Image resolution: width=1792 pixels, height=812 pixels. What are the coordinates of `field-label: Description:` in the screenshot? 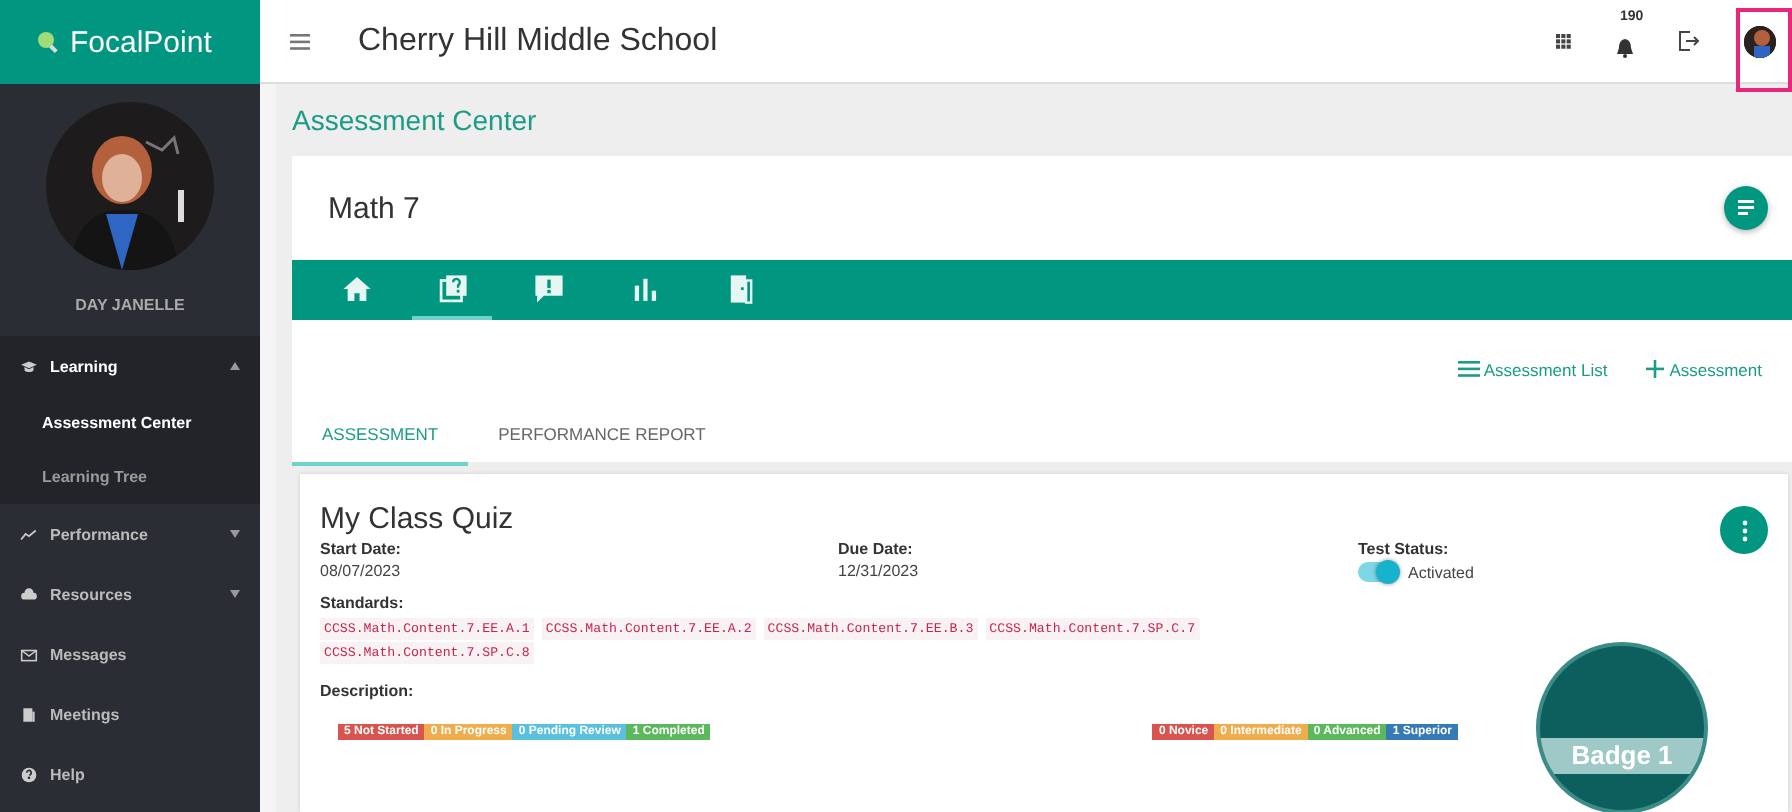 It's located at (368, 691).